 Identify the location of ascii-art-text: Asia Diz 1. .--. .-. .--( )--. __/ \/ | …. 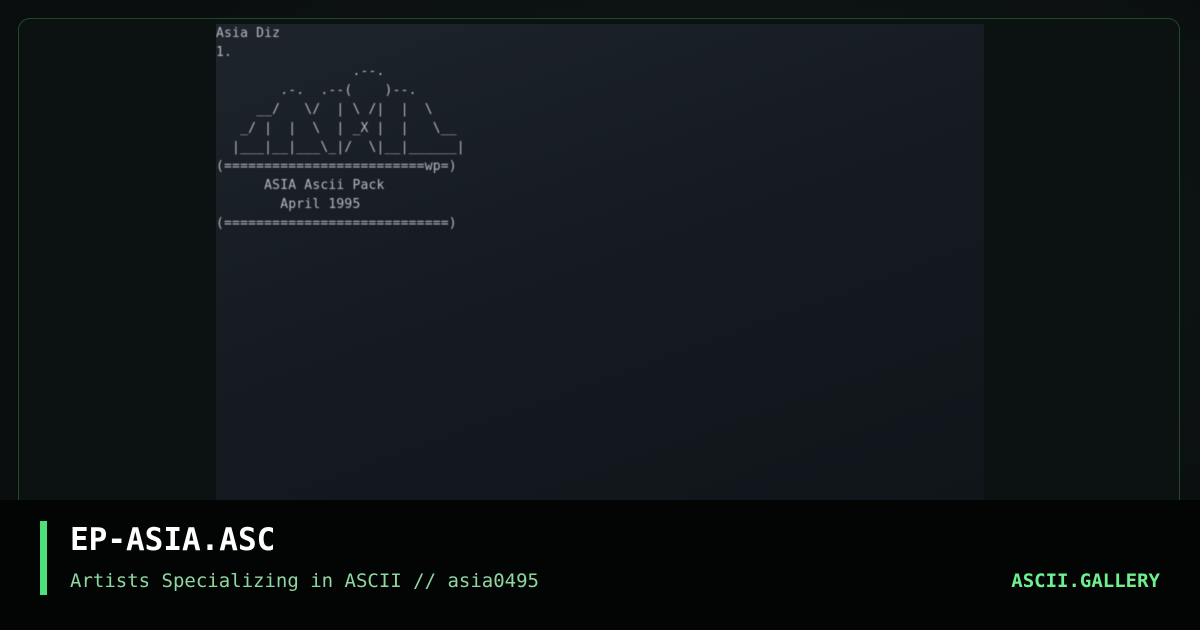
(340, 128).